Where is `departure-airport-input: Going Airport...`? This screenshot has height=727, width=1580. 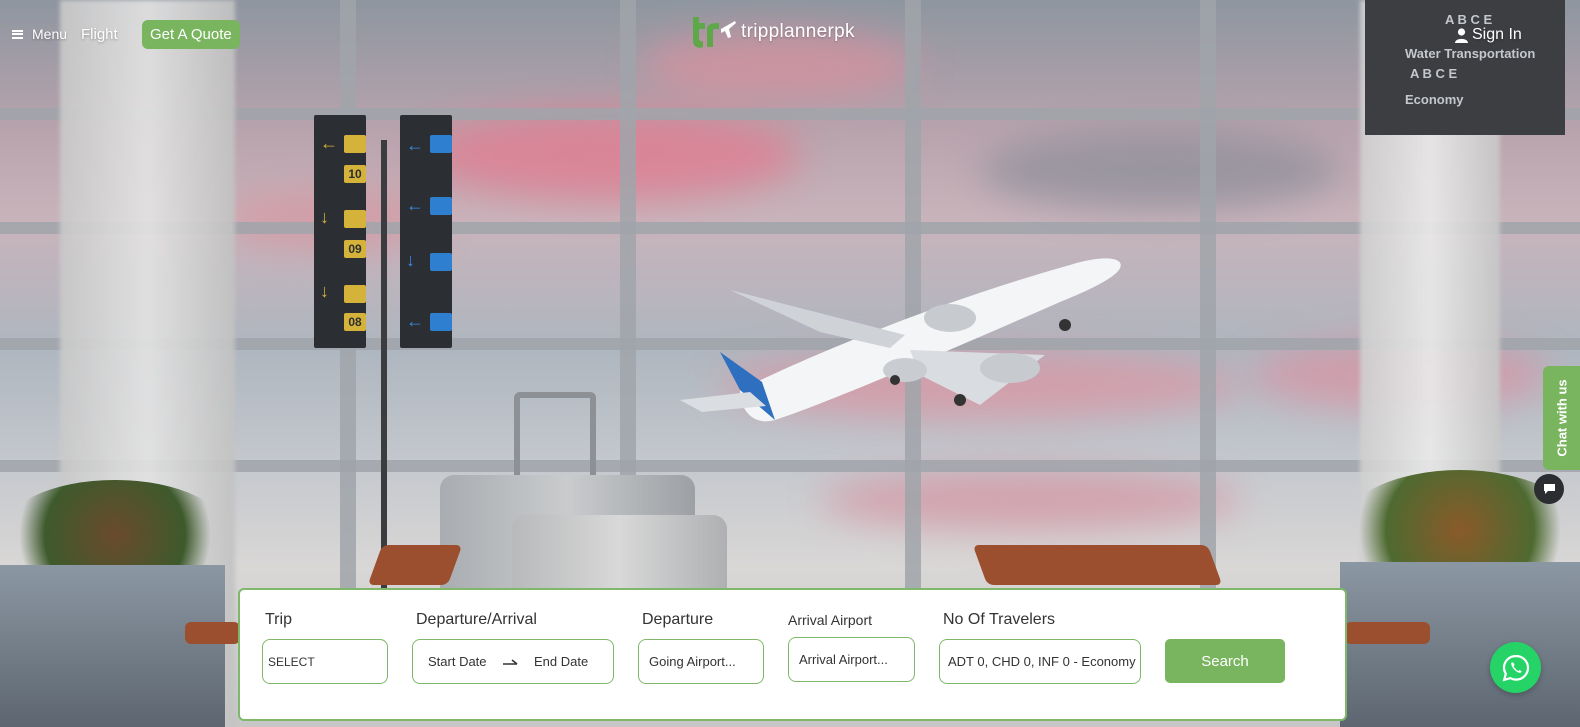
departure-airport-input: Going Airport... is located at coordinates (701, 661).